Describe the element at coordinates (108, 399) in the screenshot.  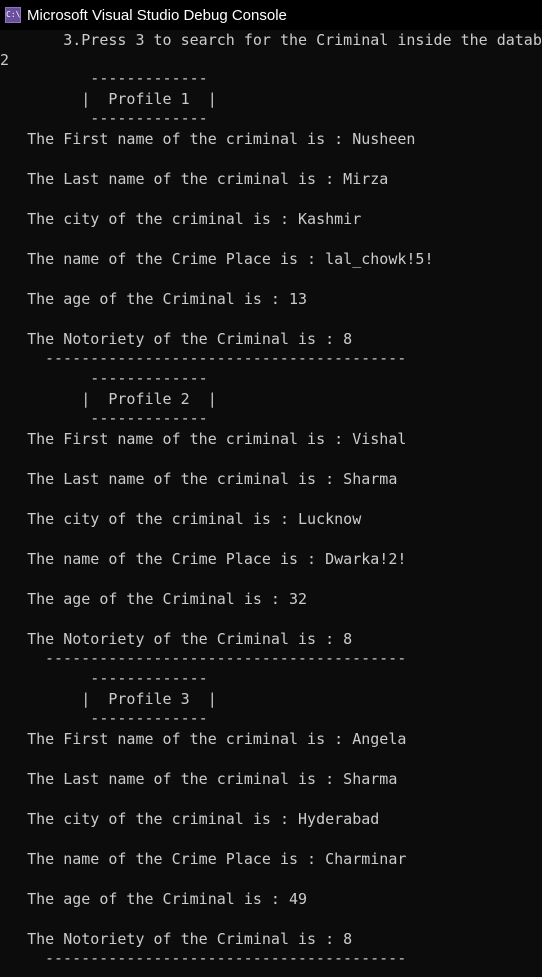
I see `profile-header: | Profile 2 |` at that location.